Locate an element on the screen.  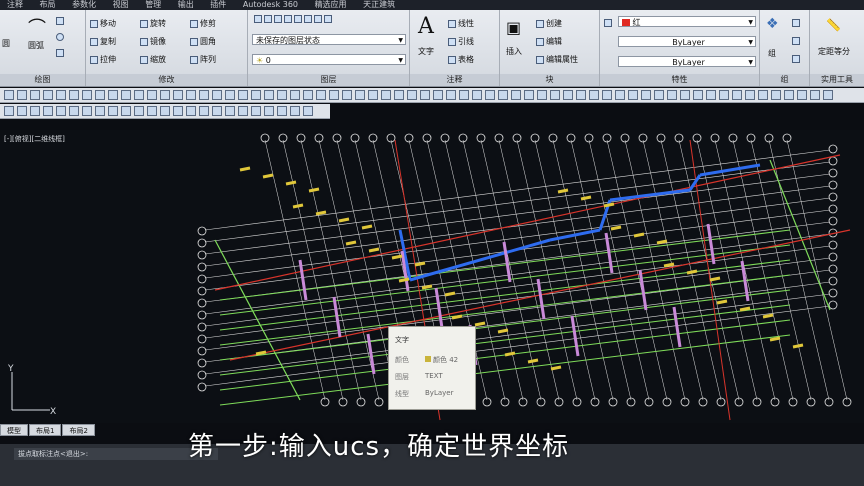
group-panel-title: 组 is located at coordinates (784, 80).